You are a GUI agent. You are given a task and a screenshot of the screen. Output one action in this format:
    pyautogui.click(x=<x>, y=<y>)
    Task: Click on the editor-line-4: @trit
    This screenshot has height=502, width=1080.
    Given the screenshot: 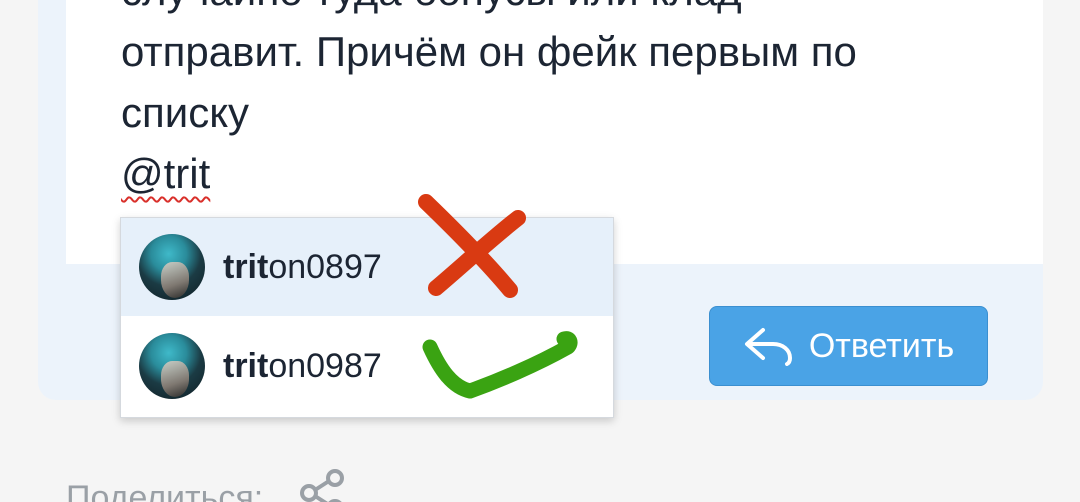 What is the action you would take?
    pyautogui.click(x=561, y=173)
    